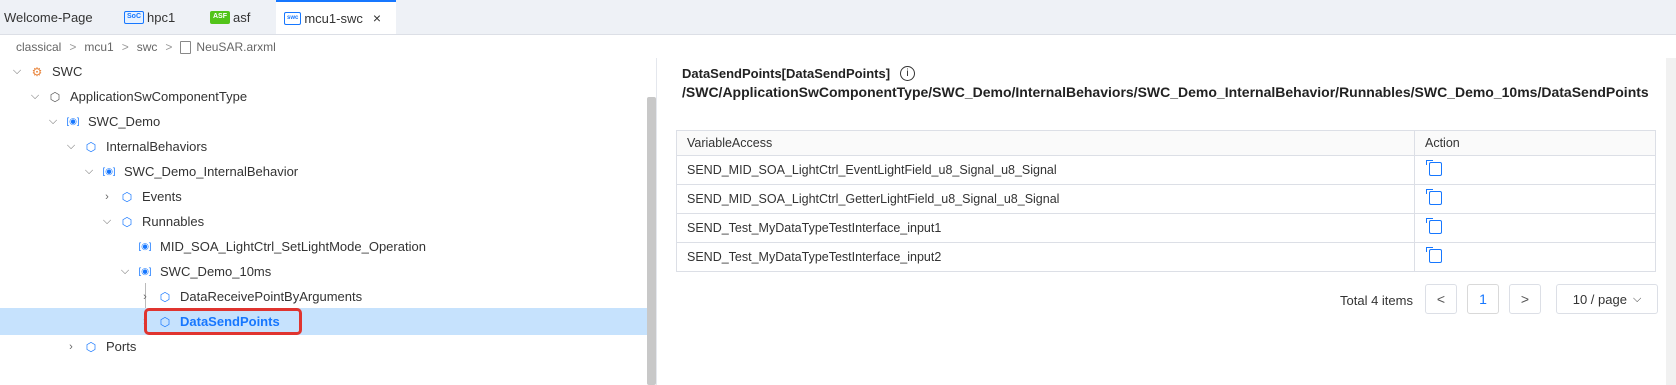  Describe the element at coordinates (186, 47) in the screenshot. I see `file-icon` at that location.